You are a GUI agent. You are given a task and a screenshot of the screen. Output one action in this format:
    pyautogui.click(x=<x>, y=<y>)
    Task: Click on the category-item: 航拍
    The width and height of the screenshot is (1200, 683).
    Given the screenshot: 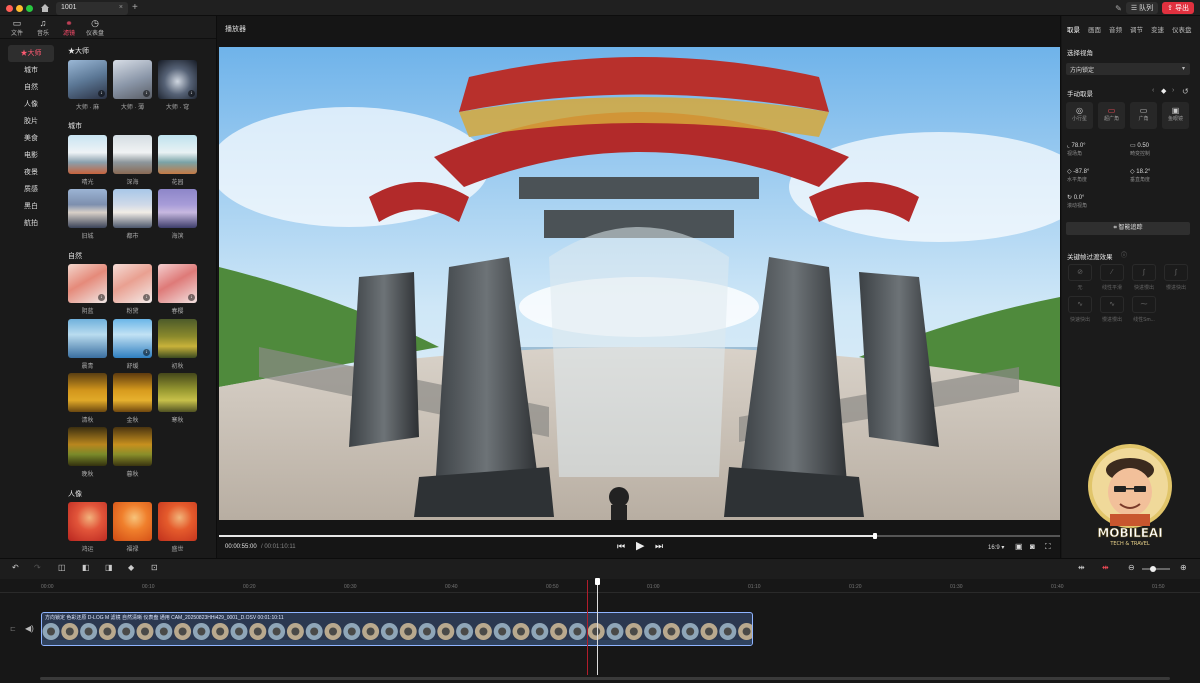 What is the action you would take?
    pyautogui.click(x=31, y=223)
    